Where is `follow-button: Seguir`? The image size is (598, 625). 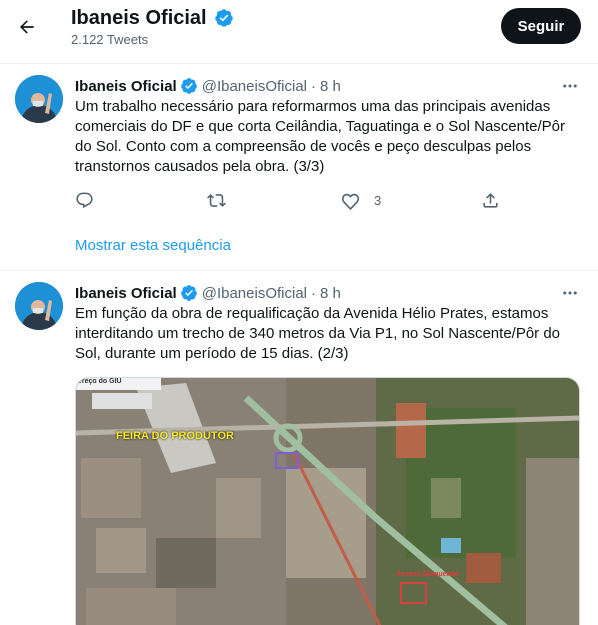
follow-button: Seguir is located at coordinates (541, 26).